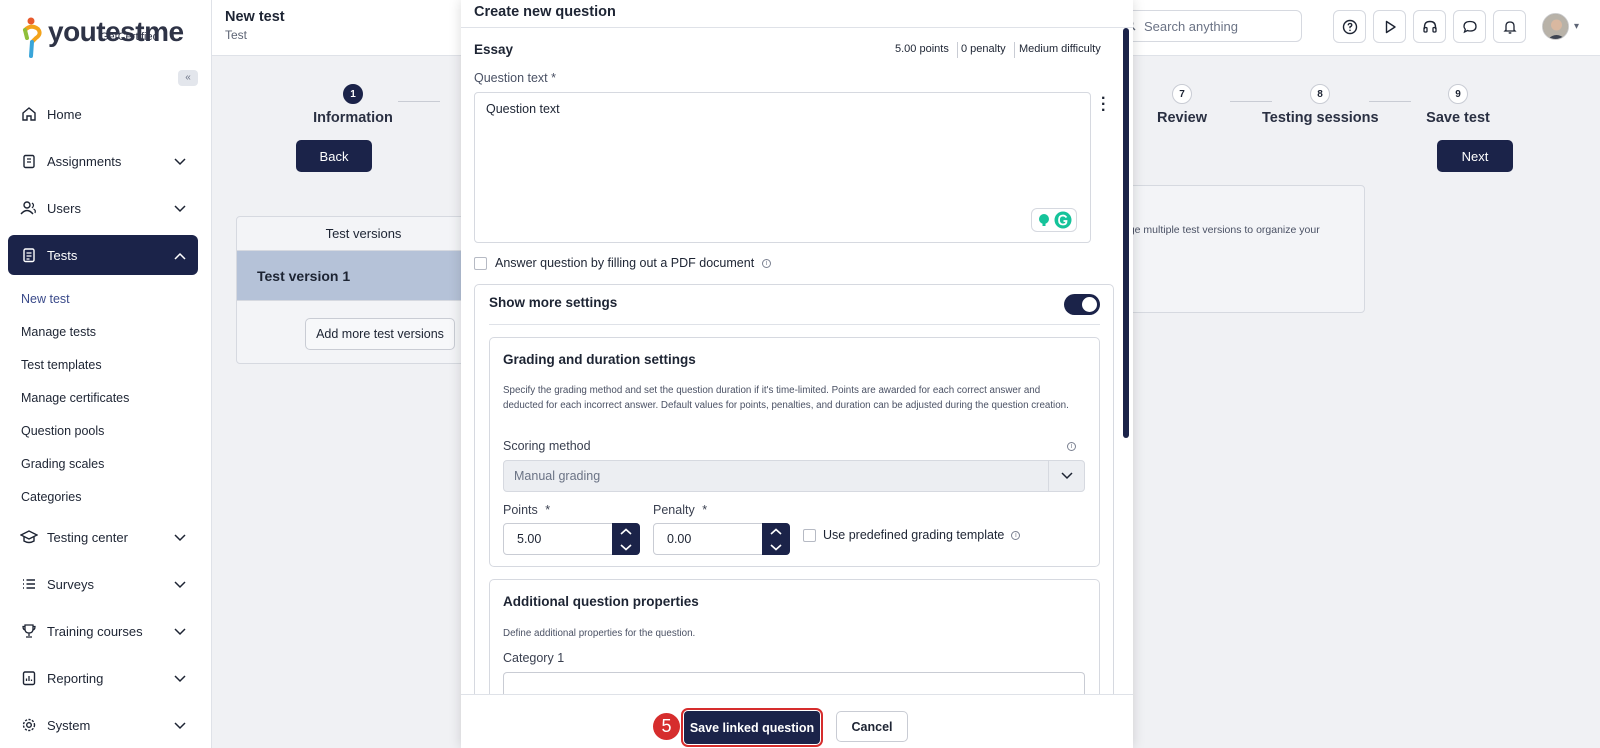 The image size is (1600, 748). Describe the element at coordinates (666, 726) in the screenshot. I see `step-badge: 5` at that location.